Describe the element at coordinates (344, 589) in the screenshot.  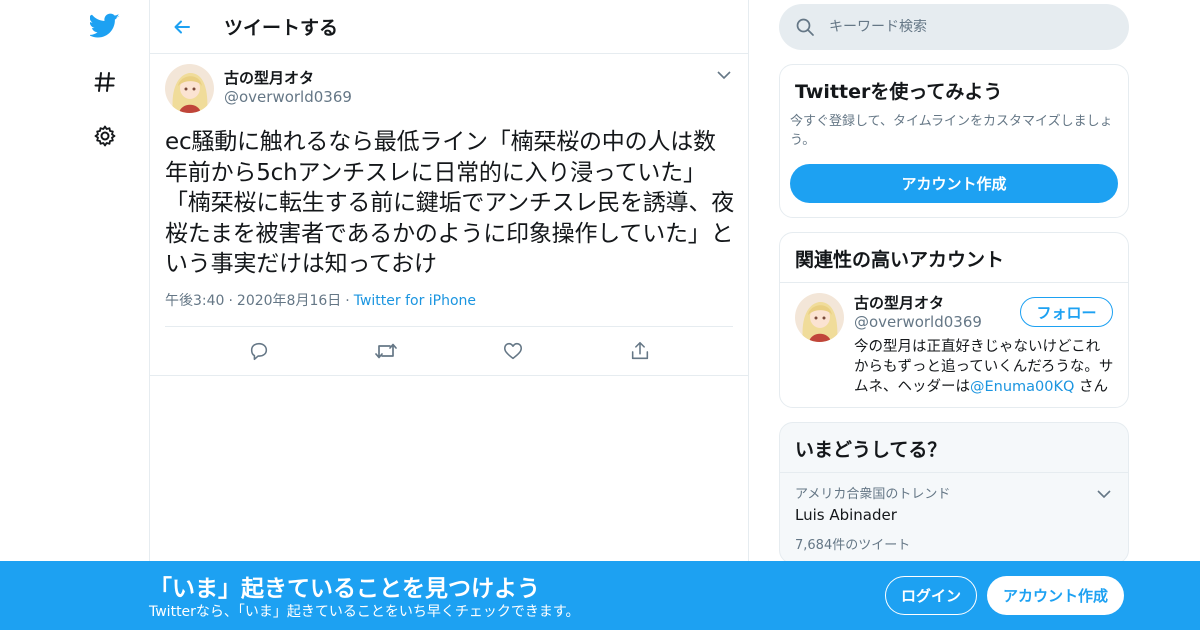
I see `bottom-bar-title: 「いま」起きていることを見つけよう` at that location.